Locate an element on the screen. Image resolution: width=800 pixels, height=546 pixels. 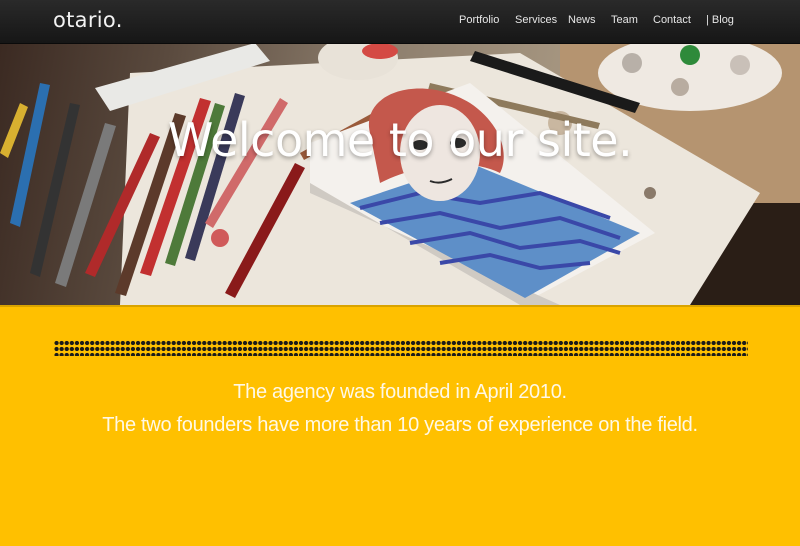
dotted-divider is located at coordinates (401, 348).